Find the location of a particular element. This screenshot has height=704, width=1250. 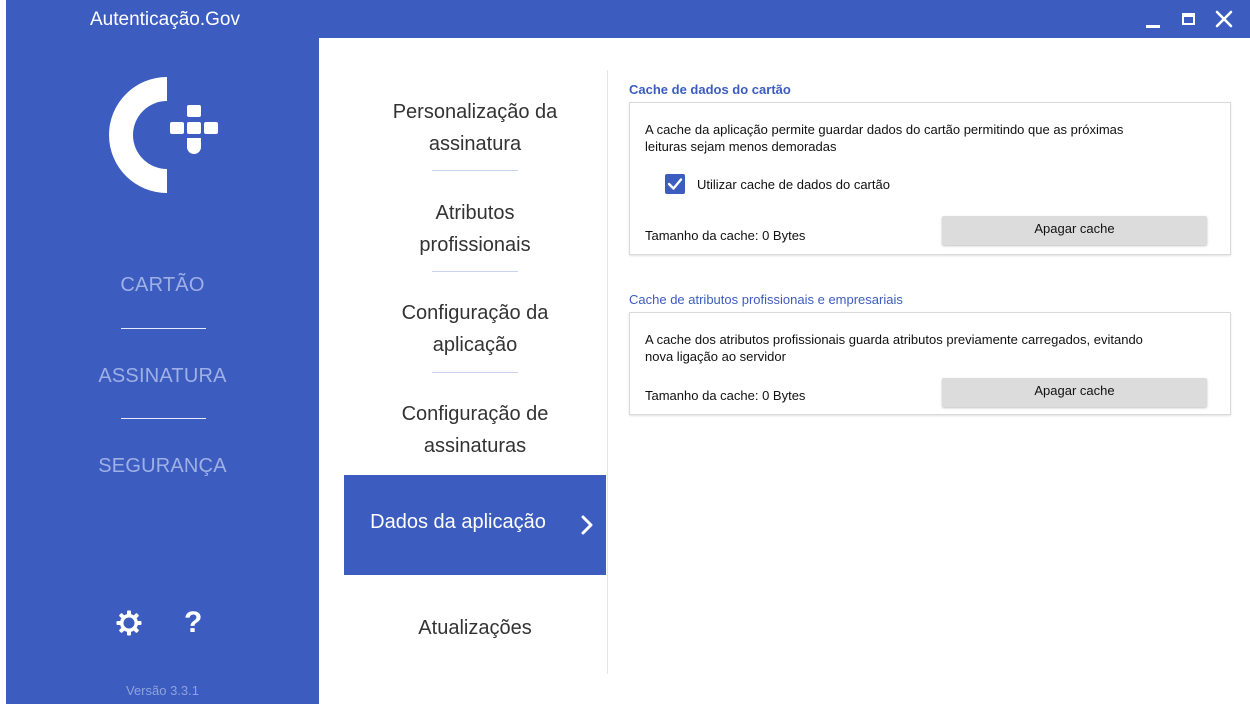

menu-item-label: Atributos is located at coordinates (475, 213).